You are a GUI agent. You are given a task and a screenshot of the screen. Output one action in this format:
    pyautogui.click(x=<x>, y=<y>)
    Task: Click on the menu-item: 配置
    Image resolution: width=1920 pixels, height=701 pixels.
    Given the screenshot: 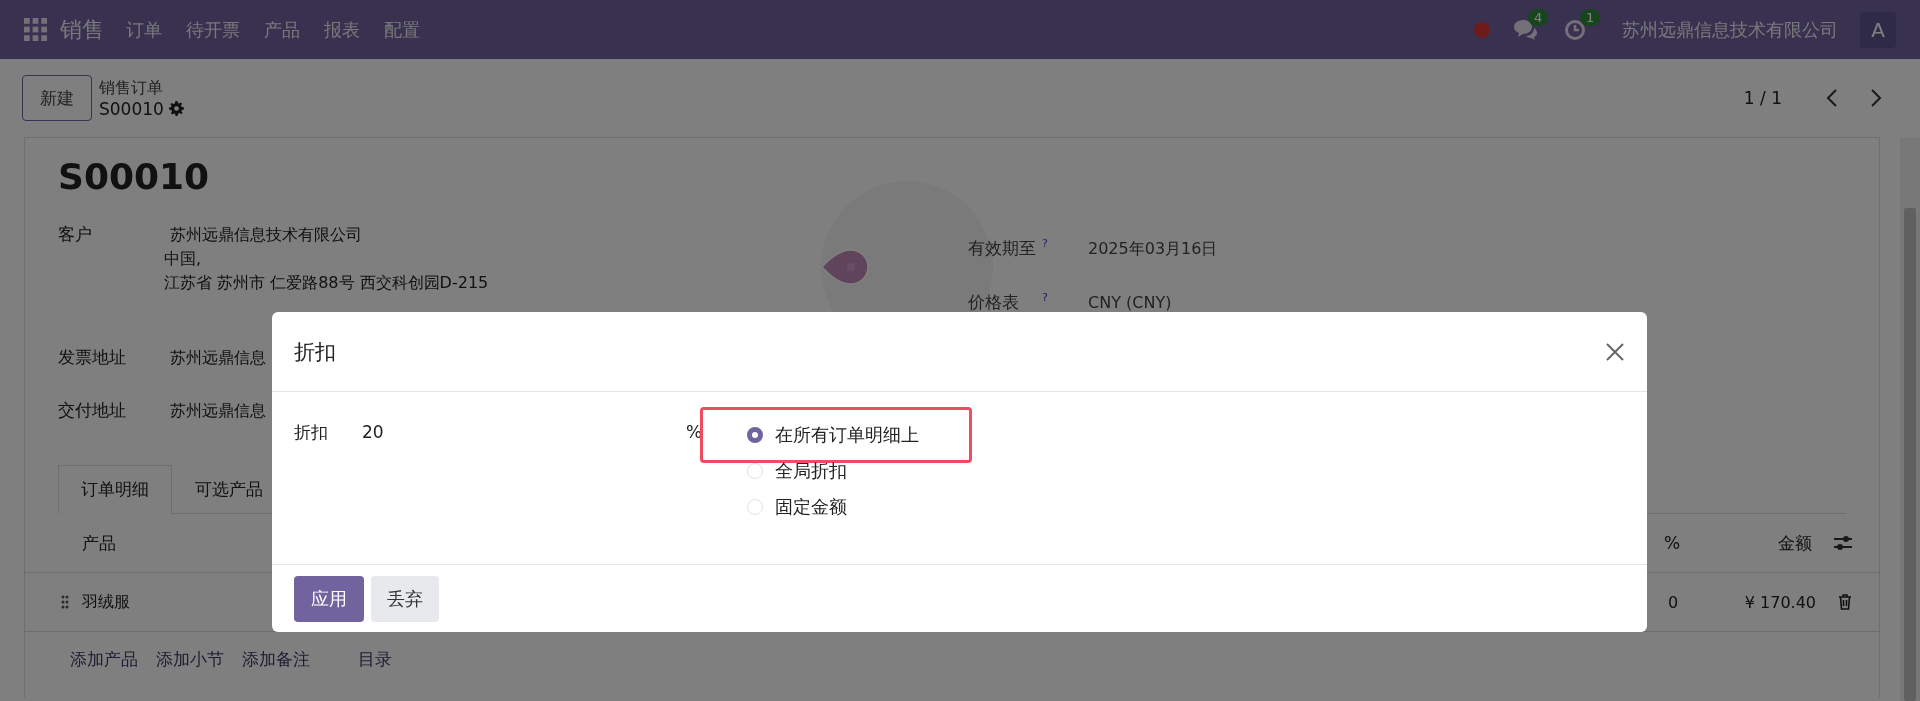 What is the action you would take?
    pyautogui.click(x=402, y=29)
    